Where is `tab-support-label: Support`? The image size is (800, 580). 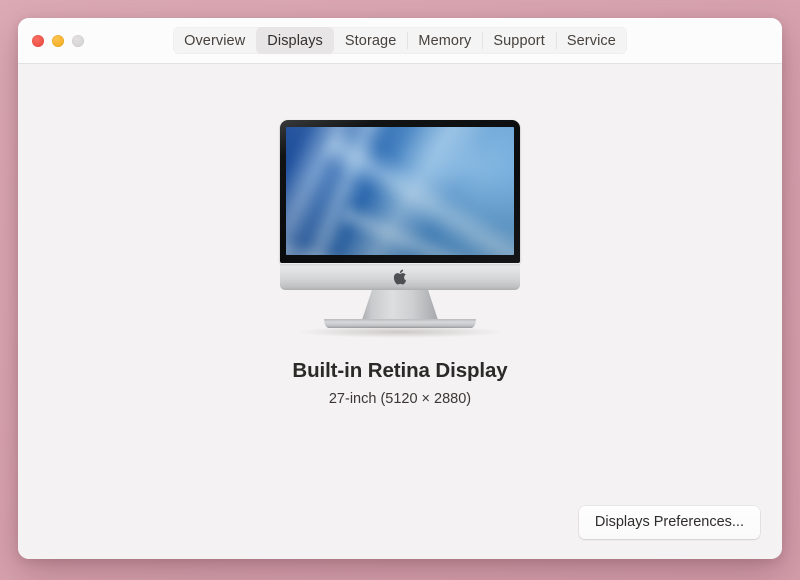 tab-support-label: Support is located at coordinates (519, 40).